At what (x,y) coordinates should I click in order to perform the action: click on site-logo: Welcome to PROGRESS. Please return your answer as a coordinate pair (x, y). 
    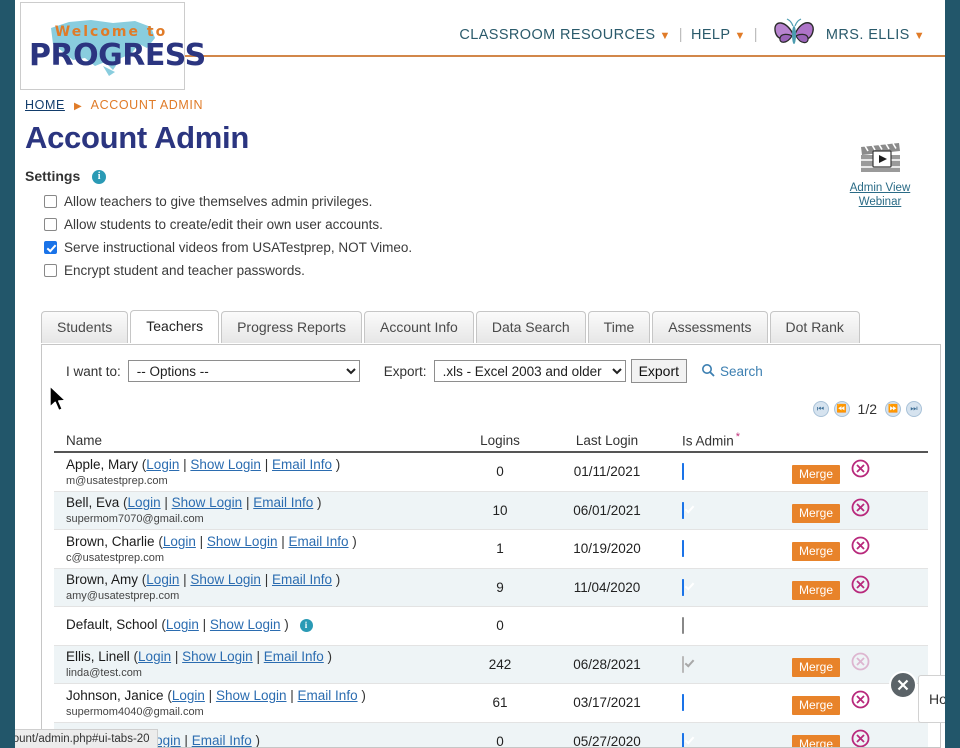
    Looking at the image, I should click on (113, 46).